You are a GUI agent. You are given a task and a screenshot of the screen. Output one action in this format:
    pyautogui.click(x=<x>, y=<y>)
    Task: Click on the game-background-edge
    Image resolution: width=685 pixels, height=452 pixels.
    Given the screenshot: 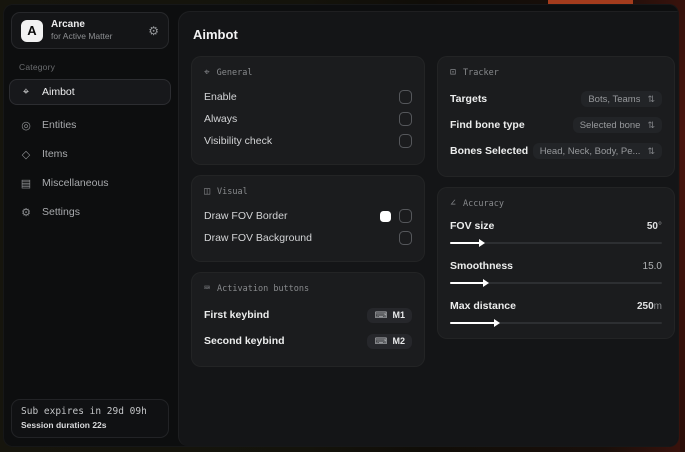 What is the action you would take?
    pyautogui.click(x=682, y=226)
    